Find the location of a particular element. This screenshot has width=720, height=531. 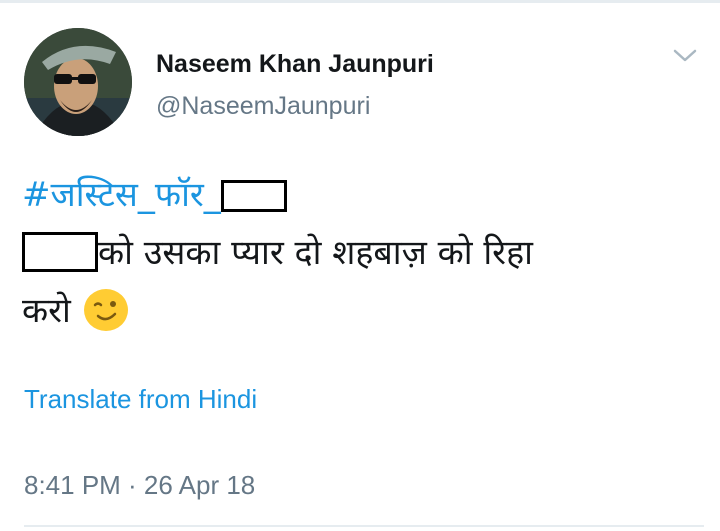

top-divider is located at coordinates (360, 1).